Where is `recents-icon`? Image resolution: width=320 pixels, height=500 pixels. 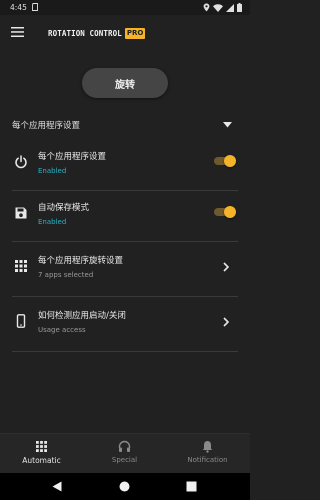
recents-icon is located at coordinates (191, 486).